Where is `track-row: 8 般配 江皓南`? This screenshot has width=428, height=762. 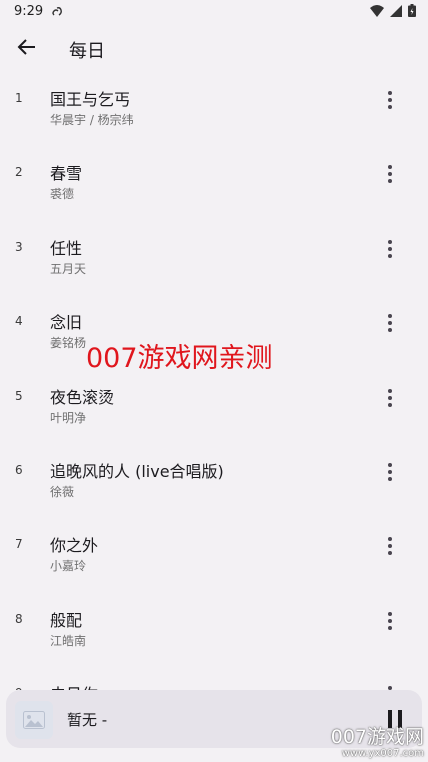
track-row: 8 般配 江皓南 is located at coordinates (214, 636).